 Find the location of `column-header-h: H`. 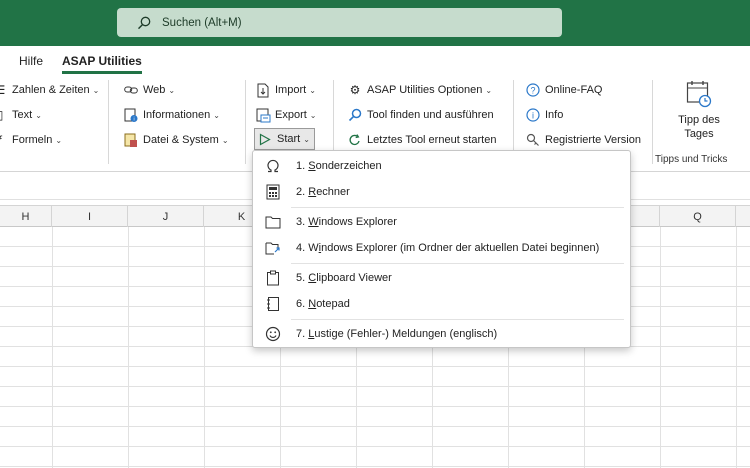

column-header-h: H is located at coordinates (26, 217).